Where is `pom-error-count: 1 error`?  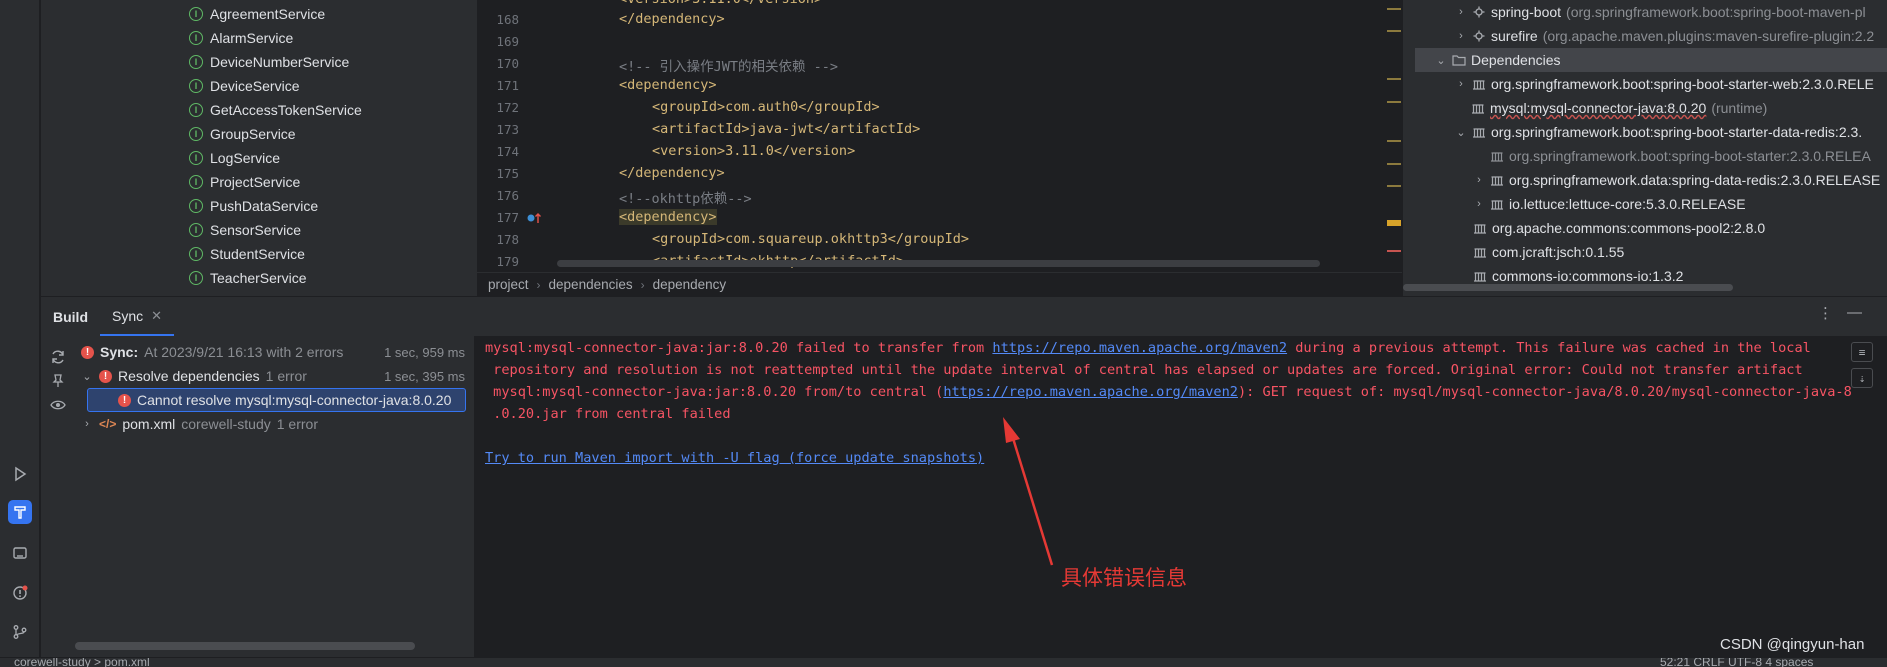
pom-error-count: 1 error is located at coordinates (297, 424).